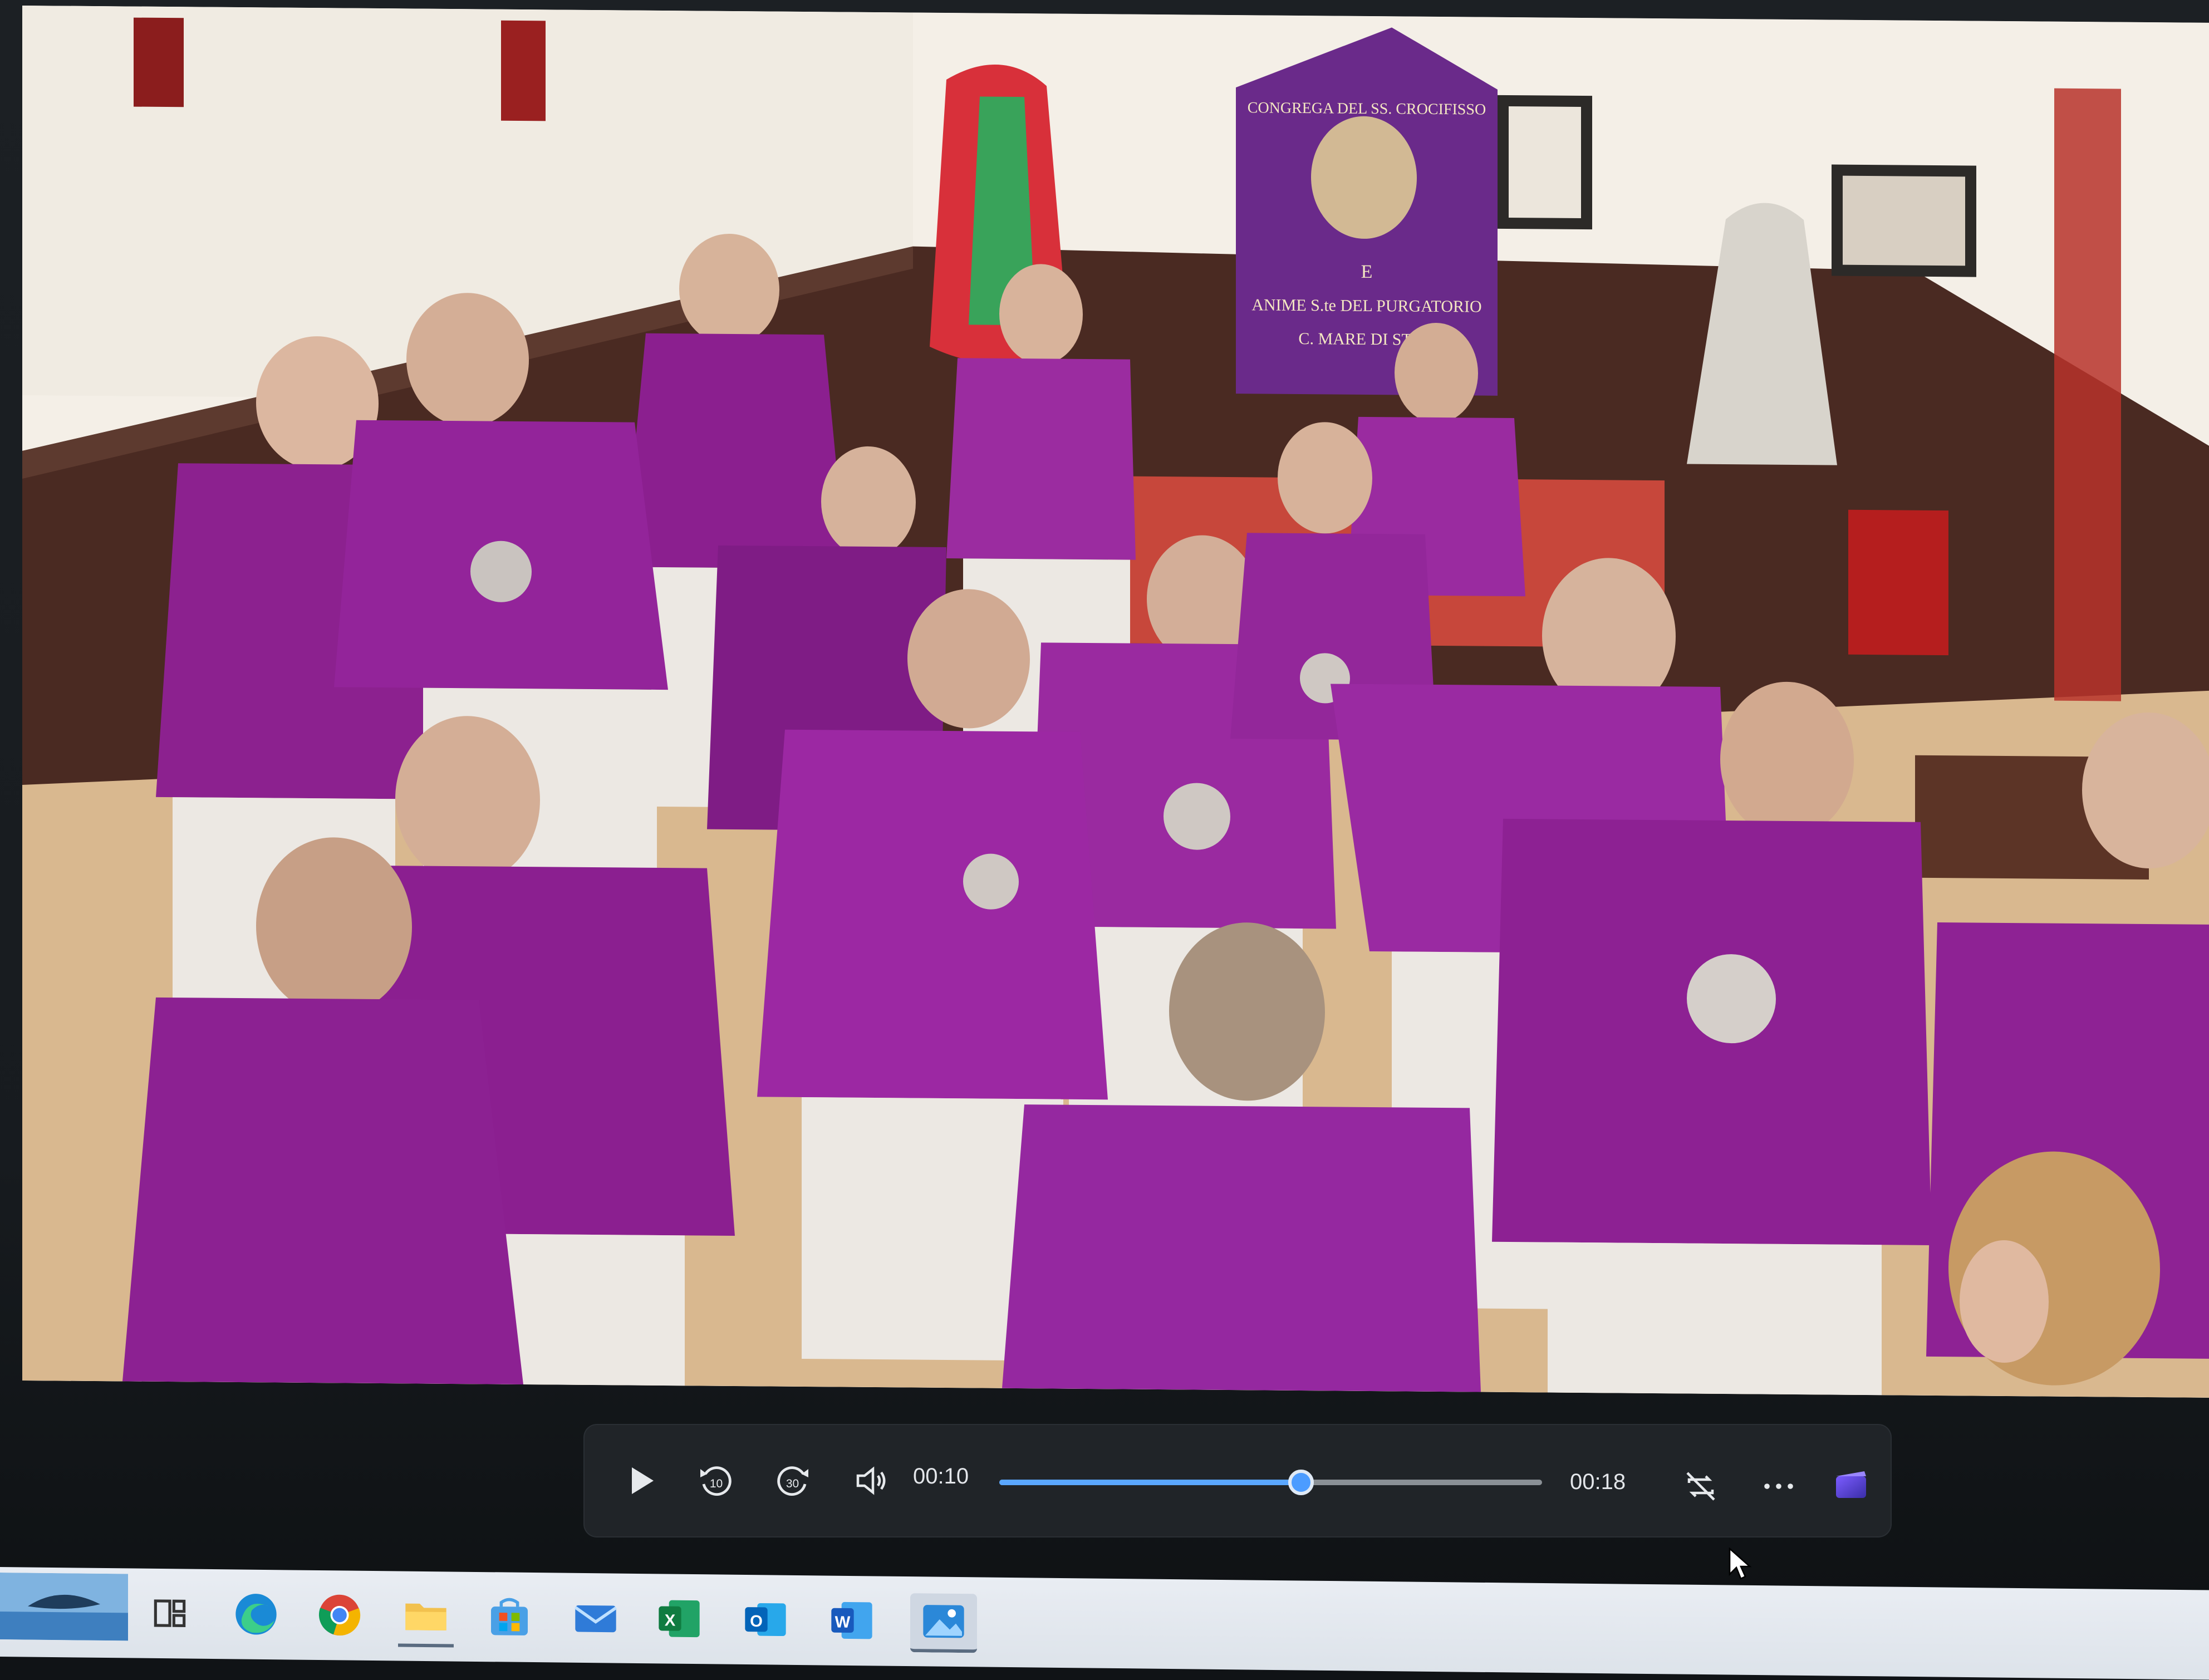 The image size is (2209, 1680). I want to click on task-view-icon, so click(170, 1613).